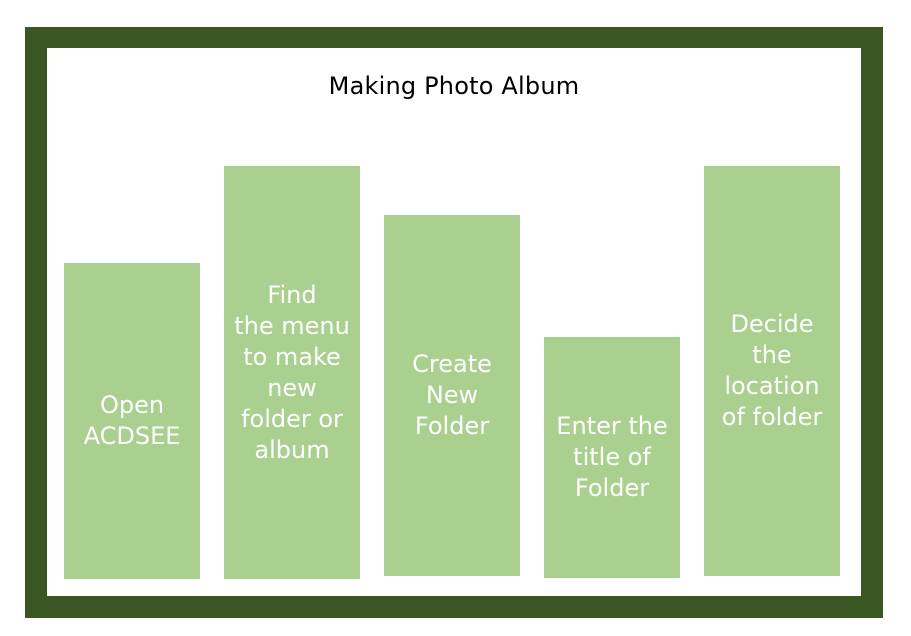  I want to click on step-label: Decide the location of folder, so click(772, 370).